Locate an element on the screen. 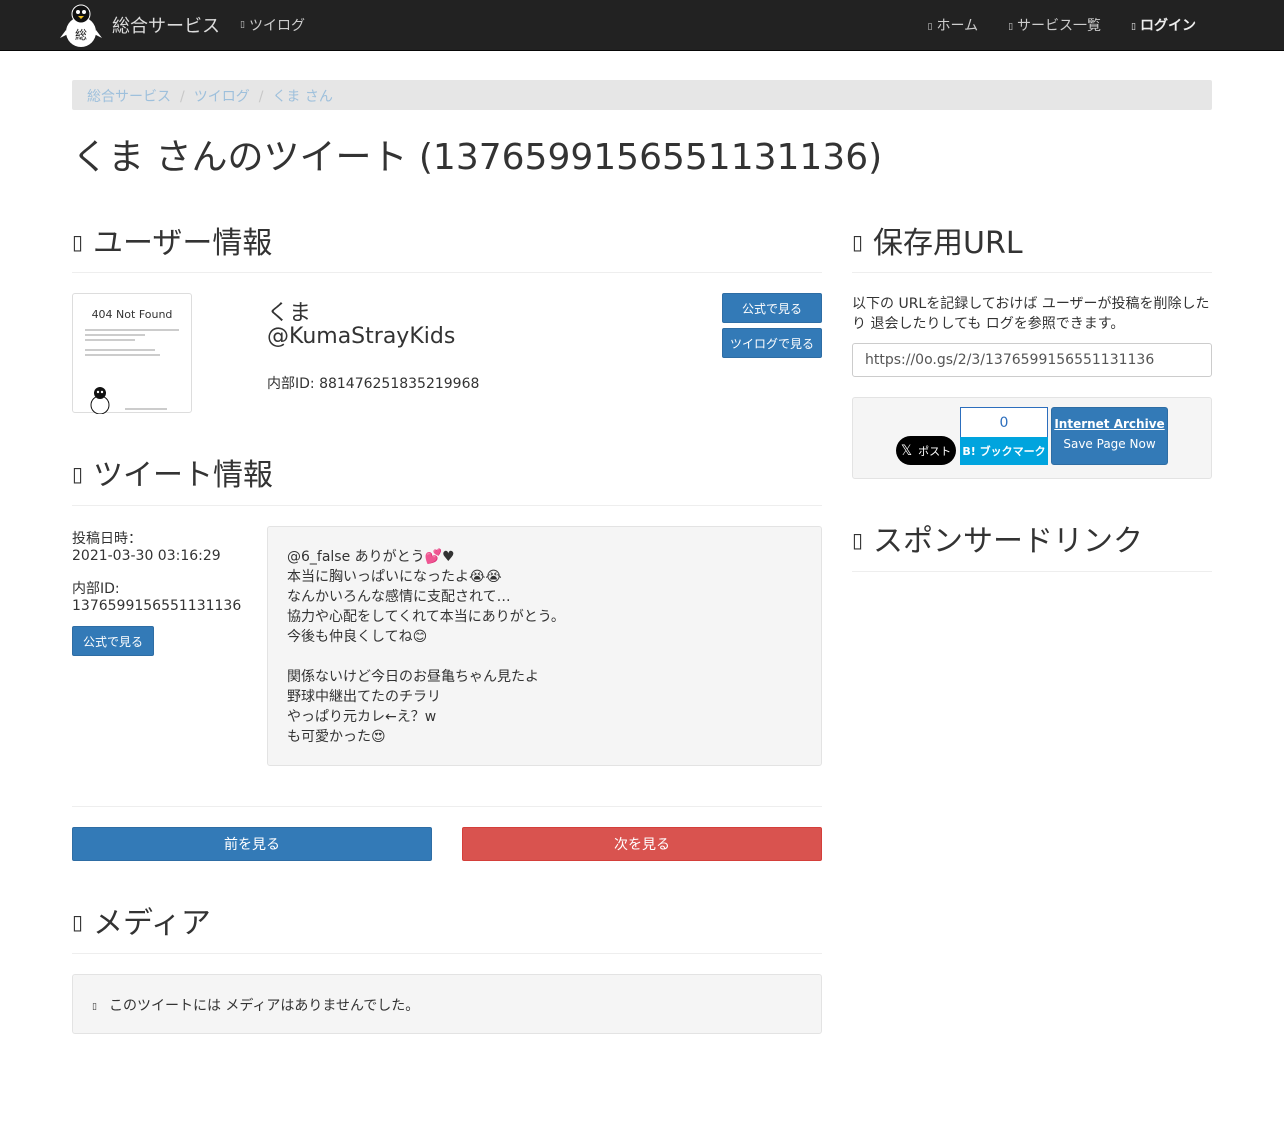 The width and height of the screenshot is (1284, 1144). sponsor-heading: ▯ スポンサードリンク is located at coordinates (997, 538).